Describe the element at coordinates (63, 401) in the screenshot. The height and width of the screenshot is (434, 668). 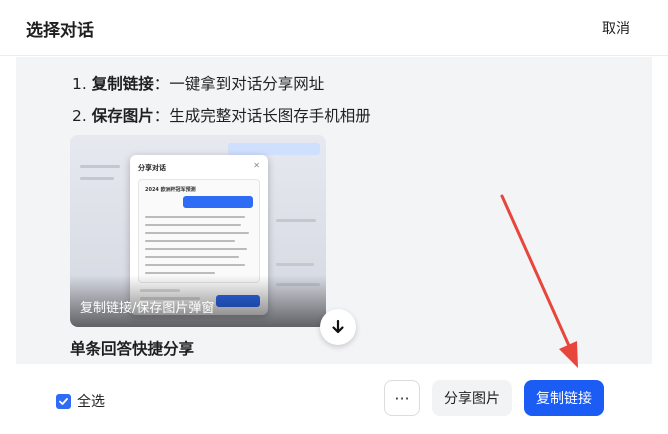
I see `check-icon` at that location.